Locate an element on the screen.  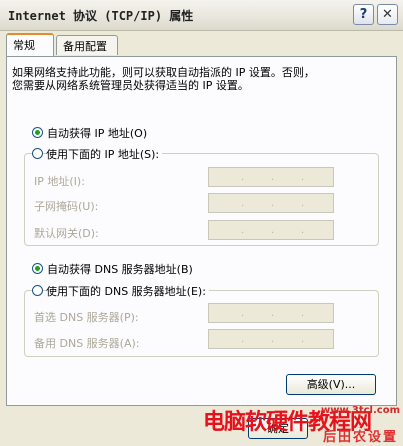
default-gateway-label: 默认网关(D): is located at coordinates (66, 233).